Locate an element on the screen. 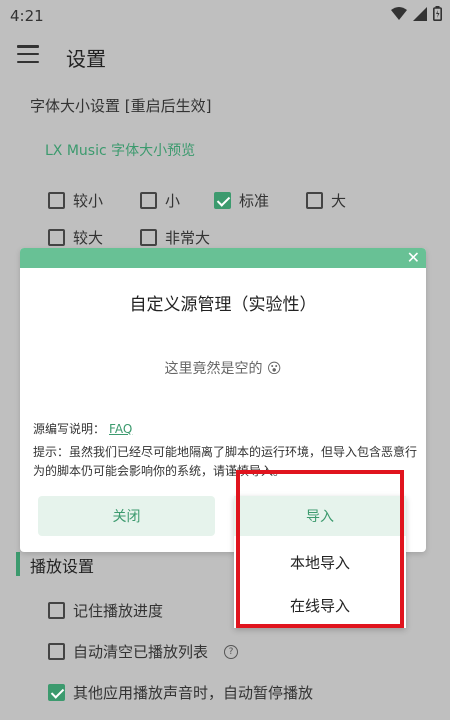 The image size is (450, 720). play-option-remember-progress: 记住播放进度 is located at coordinates (105, 610).